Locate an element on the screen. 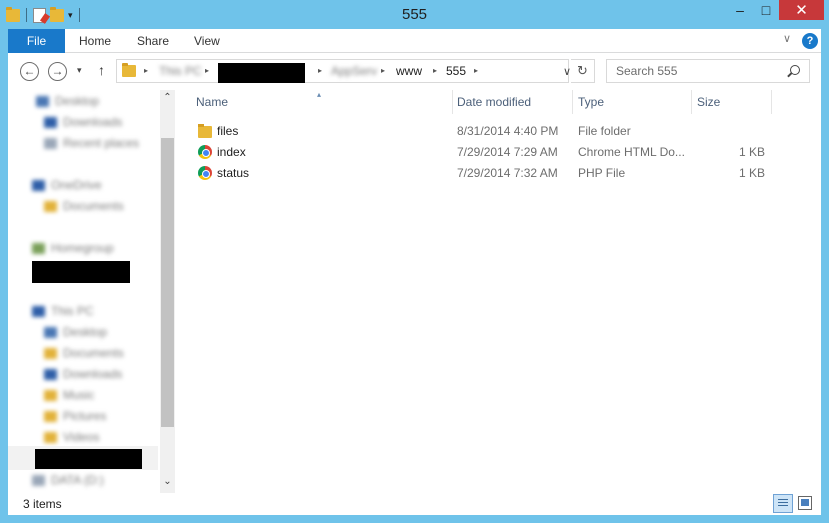  nav-item-downloads: Downloads is located at coordinates (83, 122).